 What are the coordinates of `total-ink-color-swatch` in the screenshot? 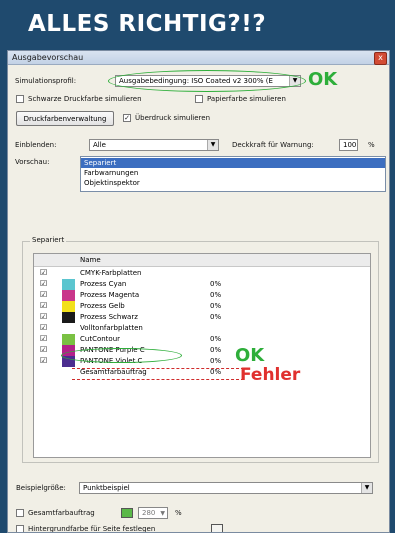 It's located at (127, 513).